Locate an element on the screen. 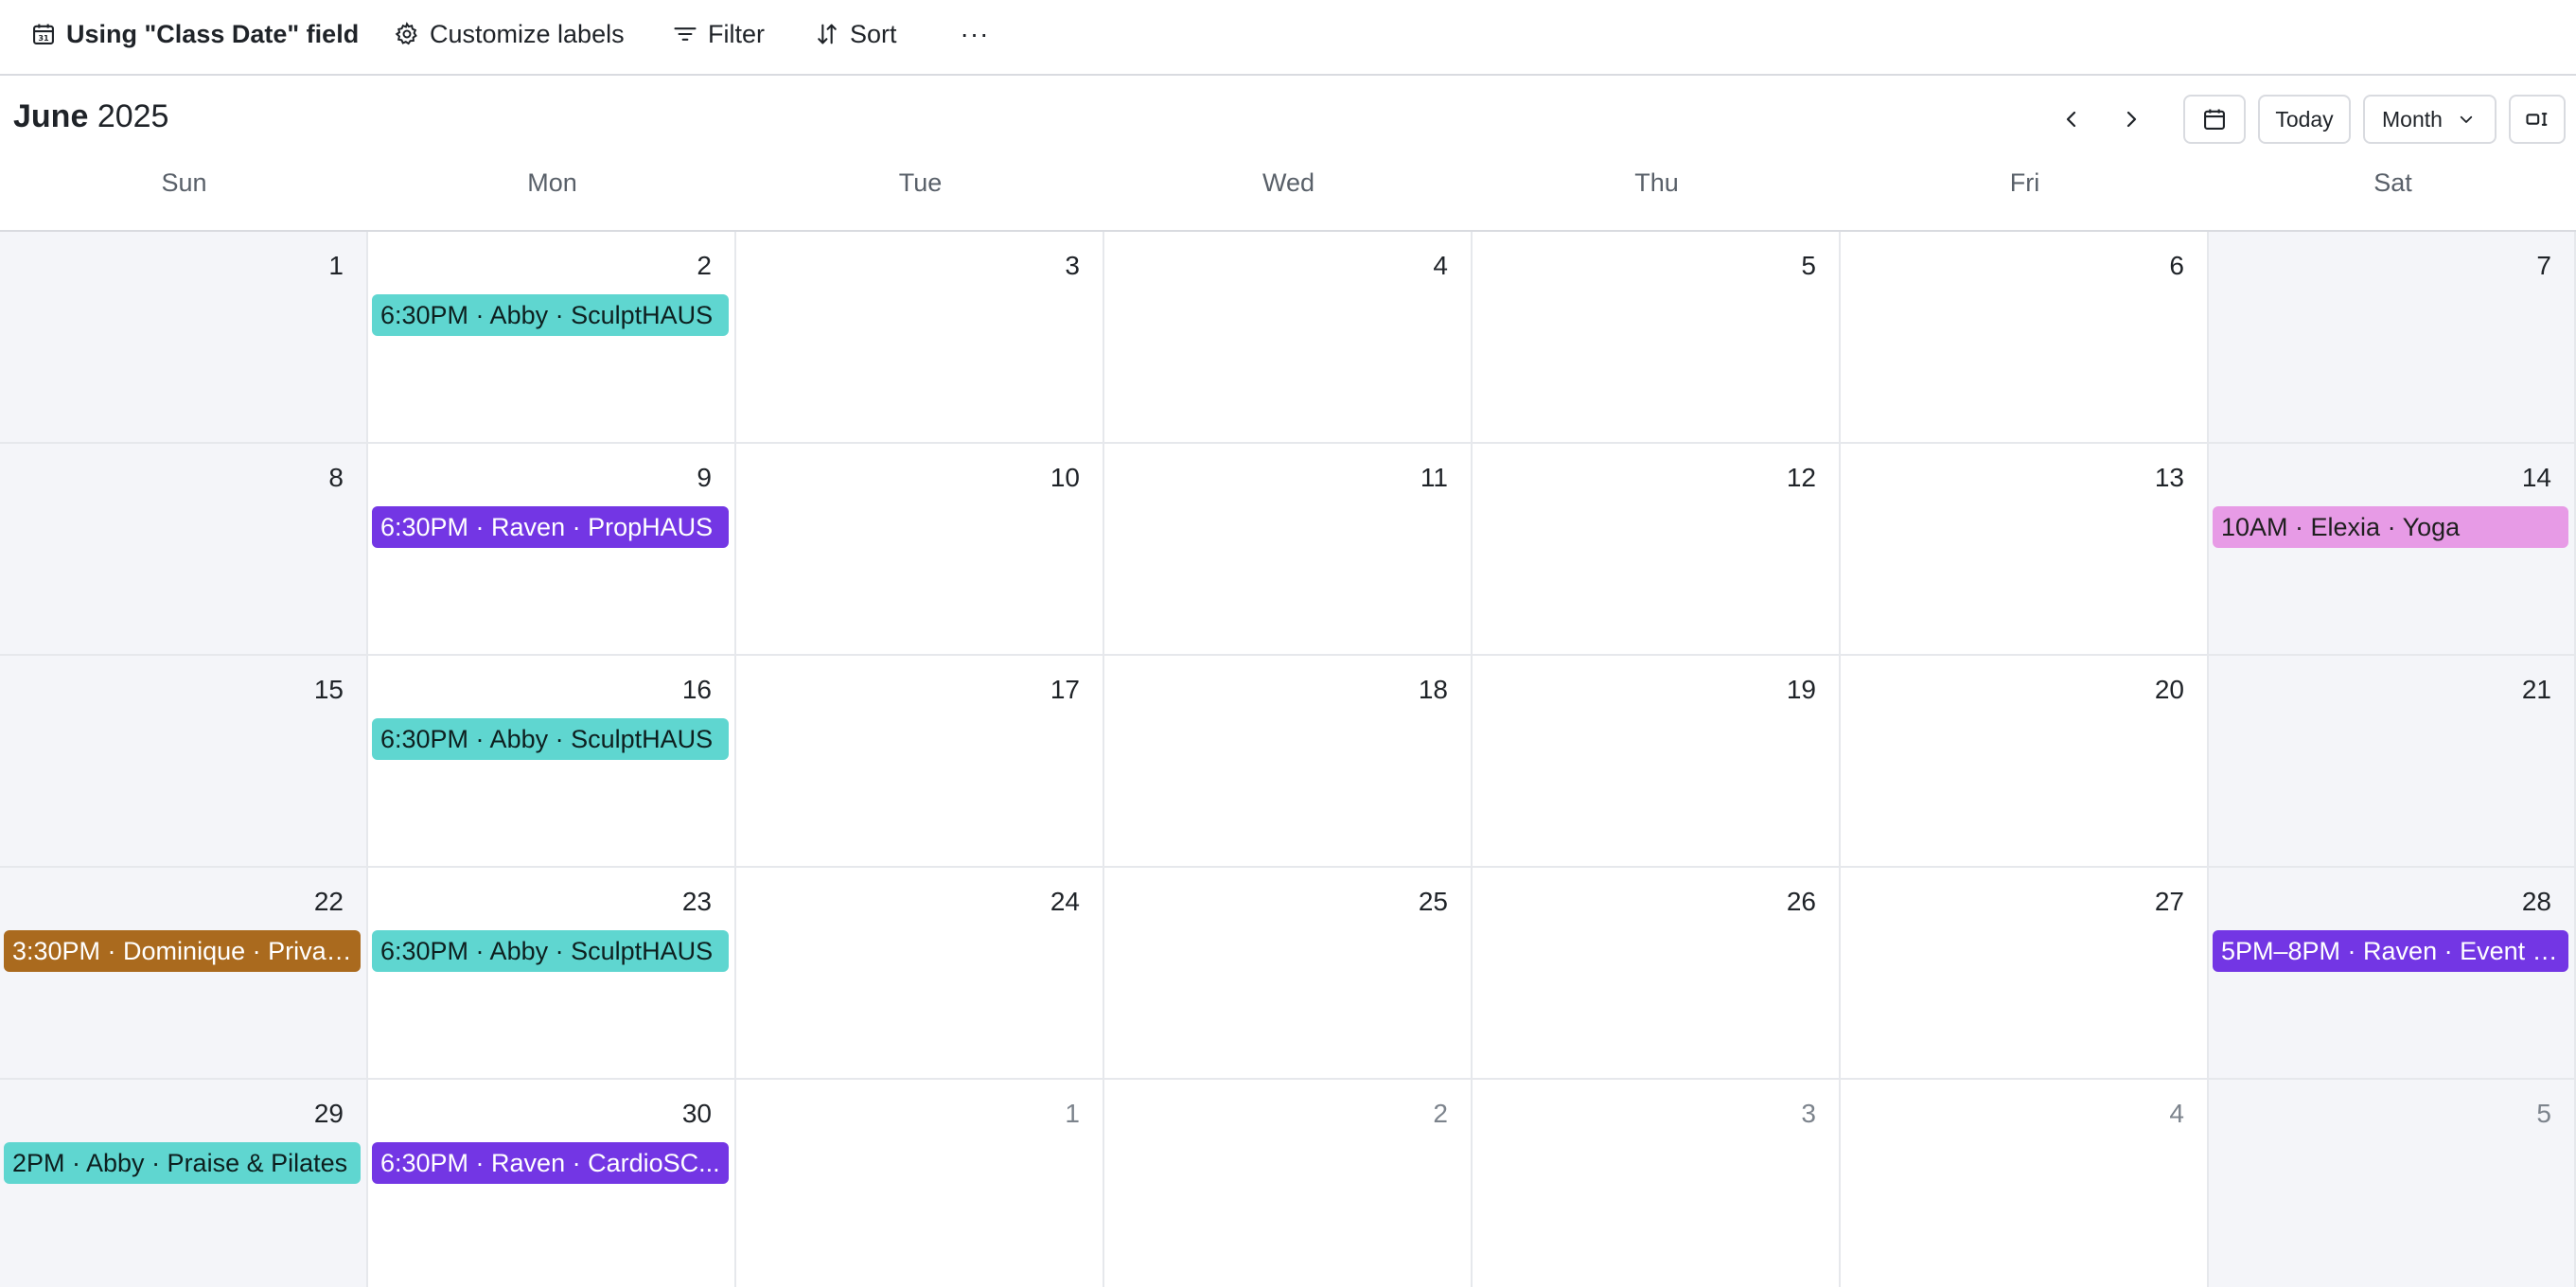  calendar-icon is located at coordinates (2214, 119).